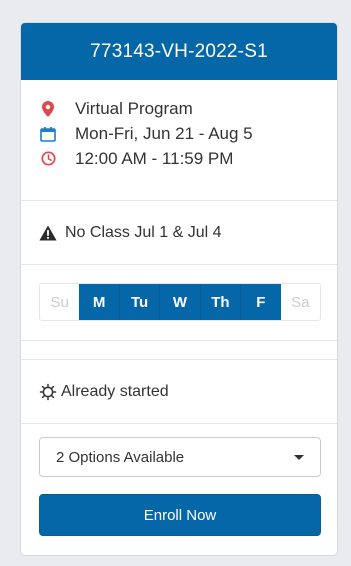 This screenshot has height=566, width=351. I want to click on day-thursday: Th, so click(220, 302).